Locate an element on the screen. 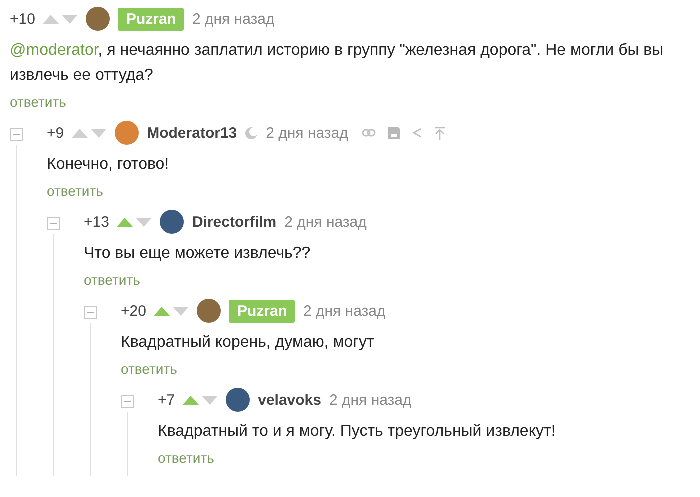  comment-rating: +7 is located at coordinates (167, 400).